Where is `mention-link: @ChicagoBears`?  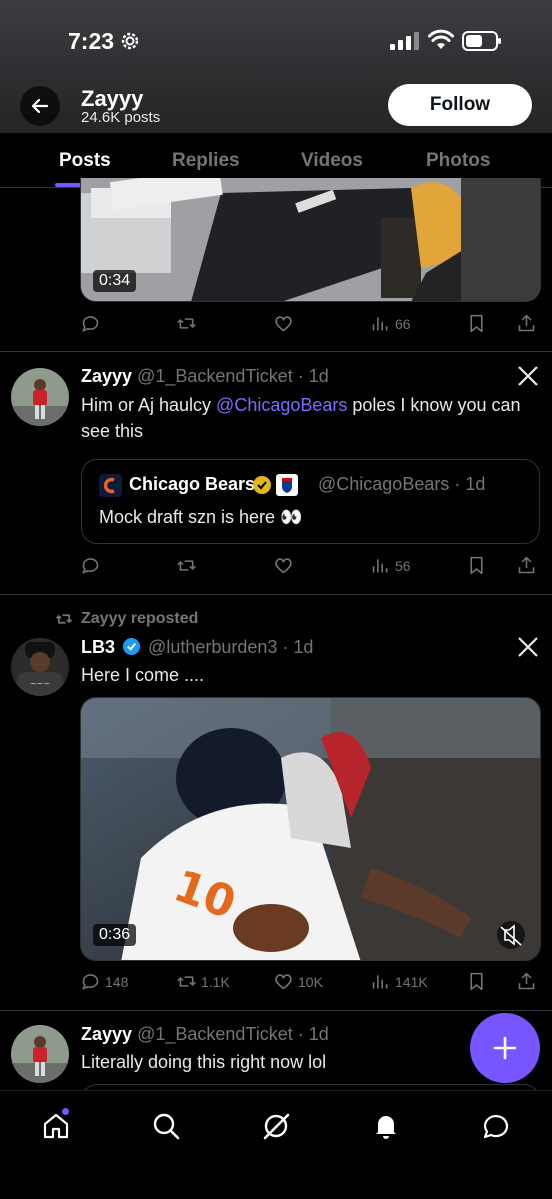 mention-link: @ChicagoBears is located at coordinates (281, 405).